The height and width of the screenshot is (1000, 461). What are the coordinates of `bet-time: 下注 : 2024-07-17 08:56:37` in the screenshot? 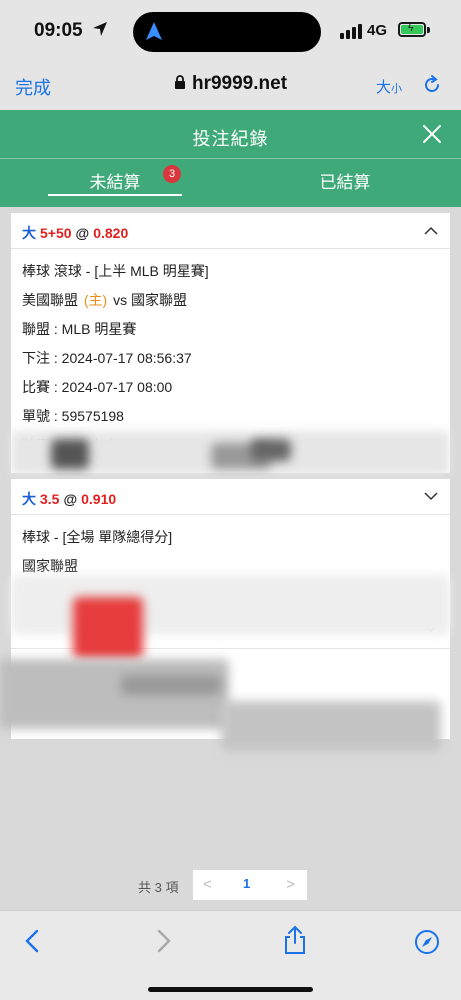 It's located at (107, 358).